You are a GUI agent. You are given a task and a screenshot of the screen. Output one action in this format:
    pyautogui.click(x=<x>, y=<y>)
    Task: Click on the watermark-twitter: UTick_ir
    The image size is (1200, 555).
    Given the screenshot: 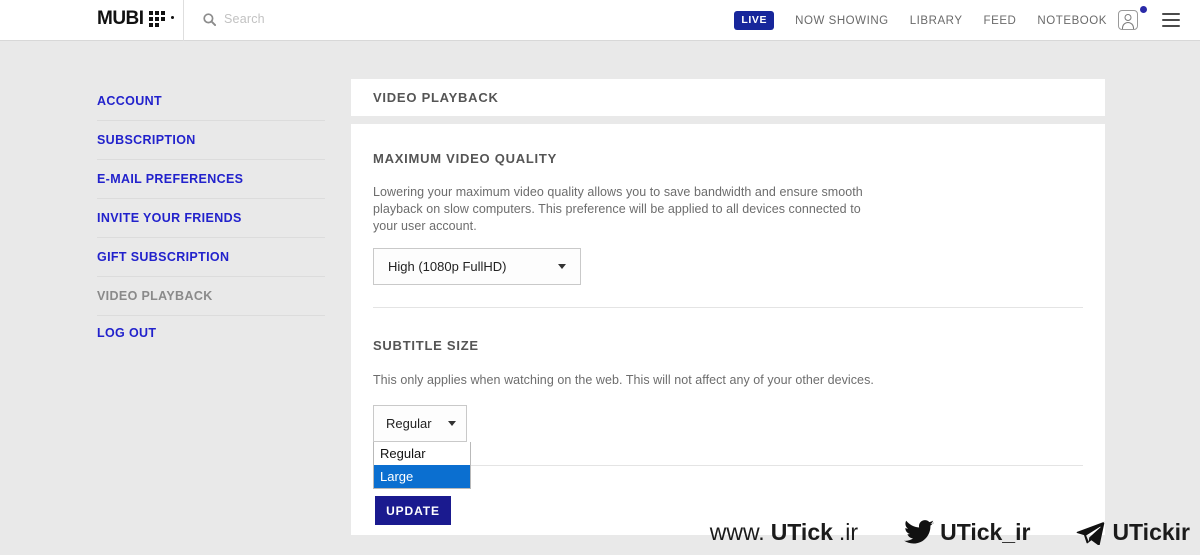 What is the action you would take?
    pyautogui.click(x=967, y=532)
    